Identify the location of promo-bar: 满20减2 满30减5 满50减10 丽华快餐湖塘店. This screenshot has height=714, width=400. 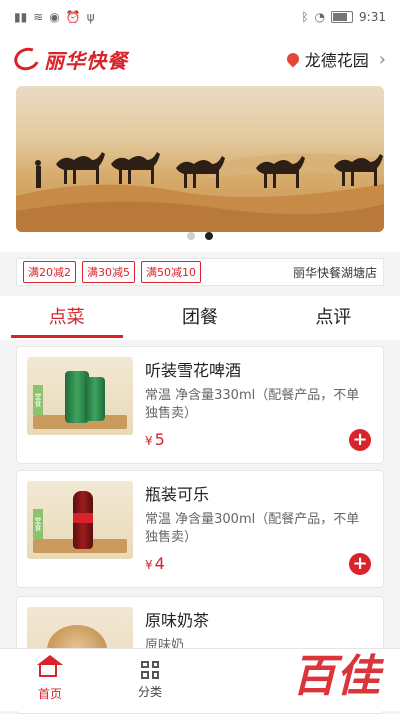
(200, 272).